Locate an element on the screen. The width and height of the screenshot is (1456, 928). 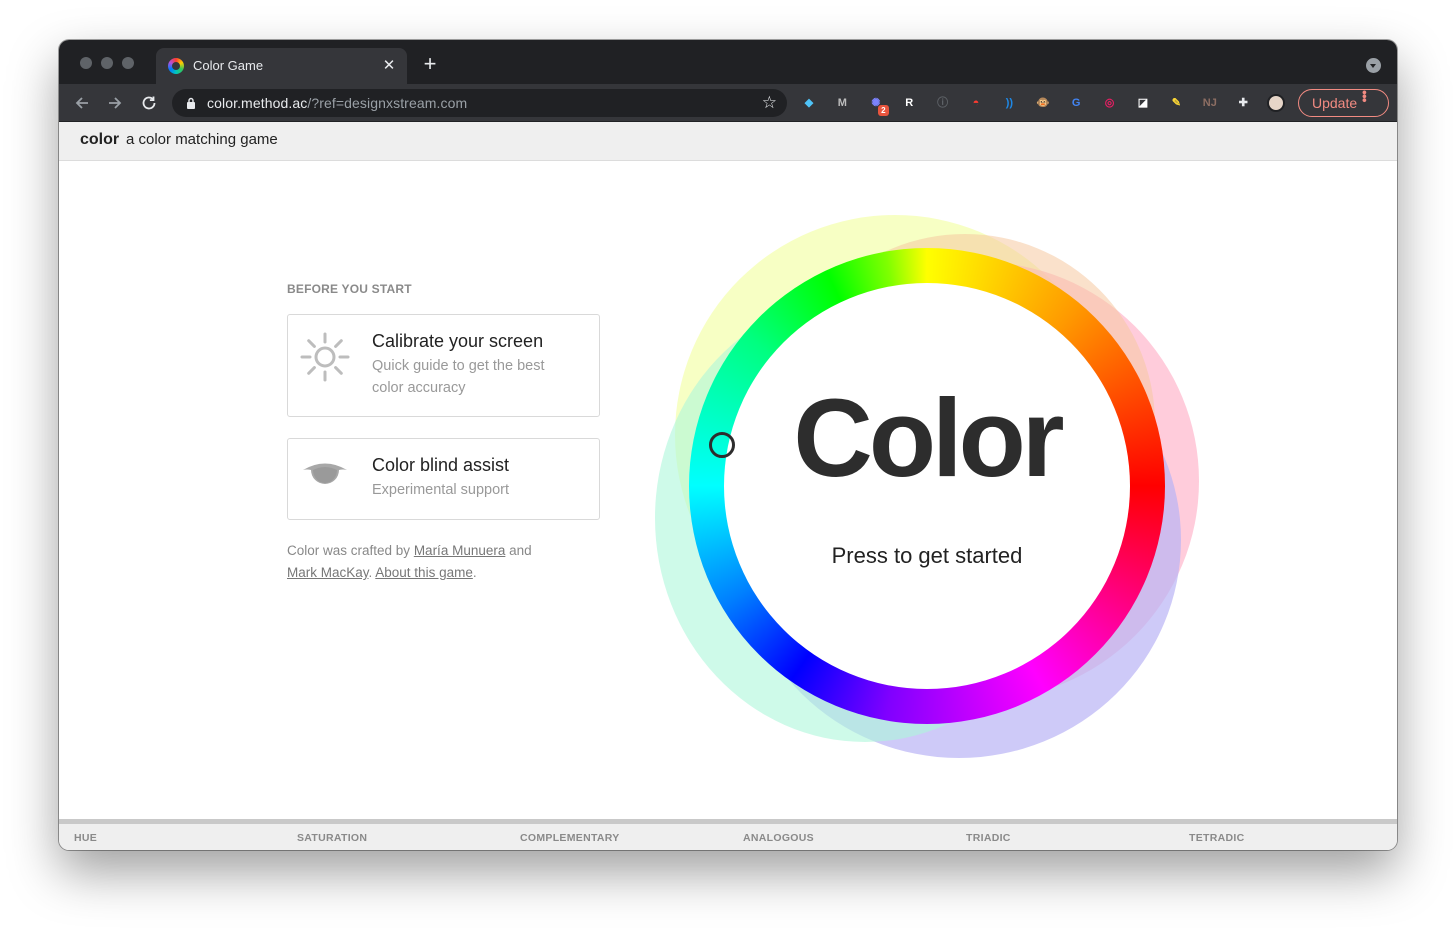
tab-close-icon: ✕ is located at coordinates (389, 66).